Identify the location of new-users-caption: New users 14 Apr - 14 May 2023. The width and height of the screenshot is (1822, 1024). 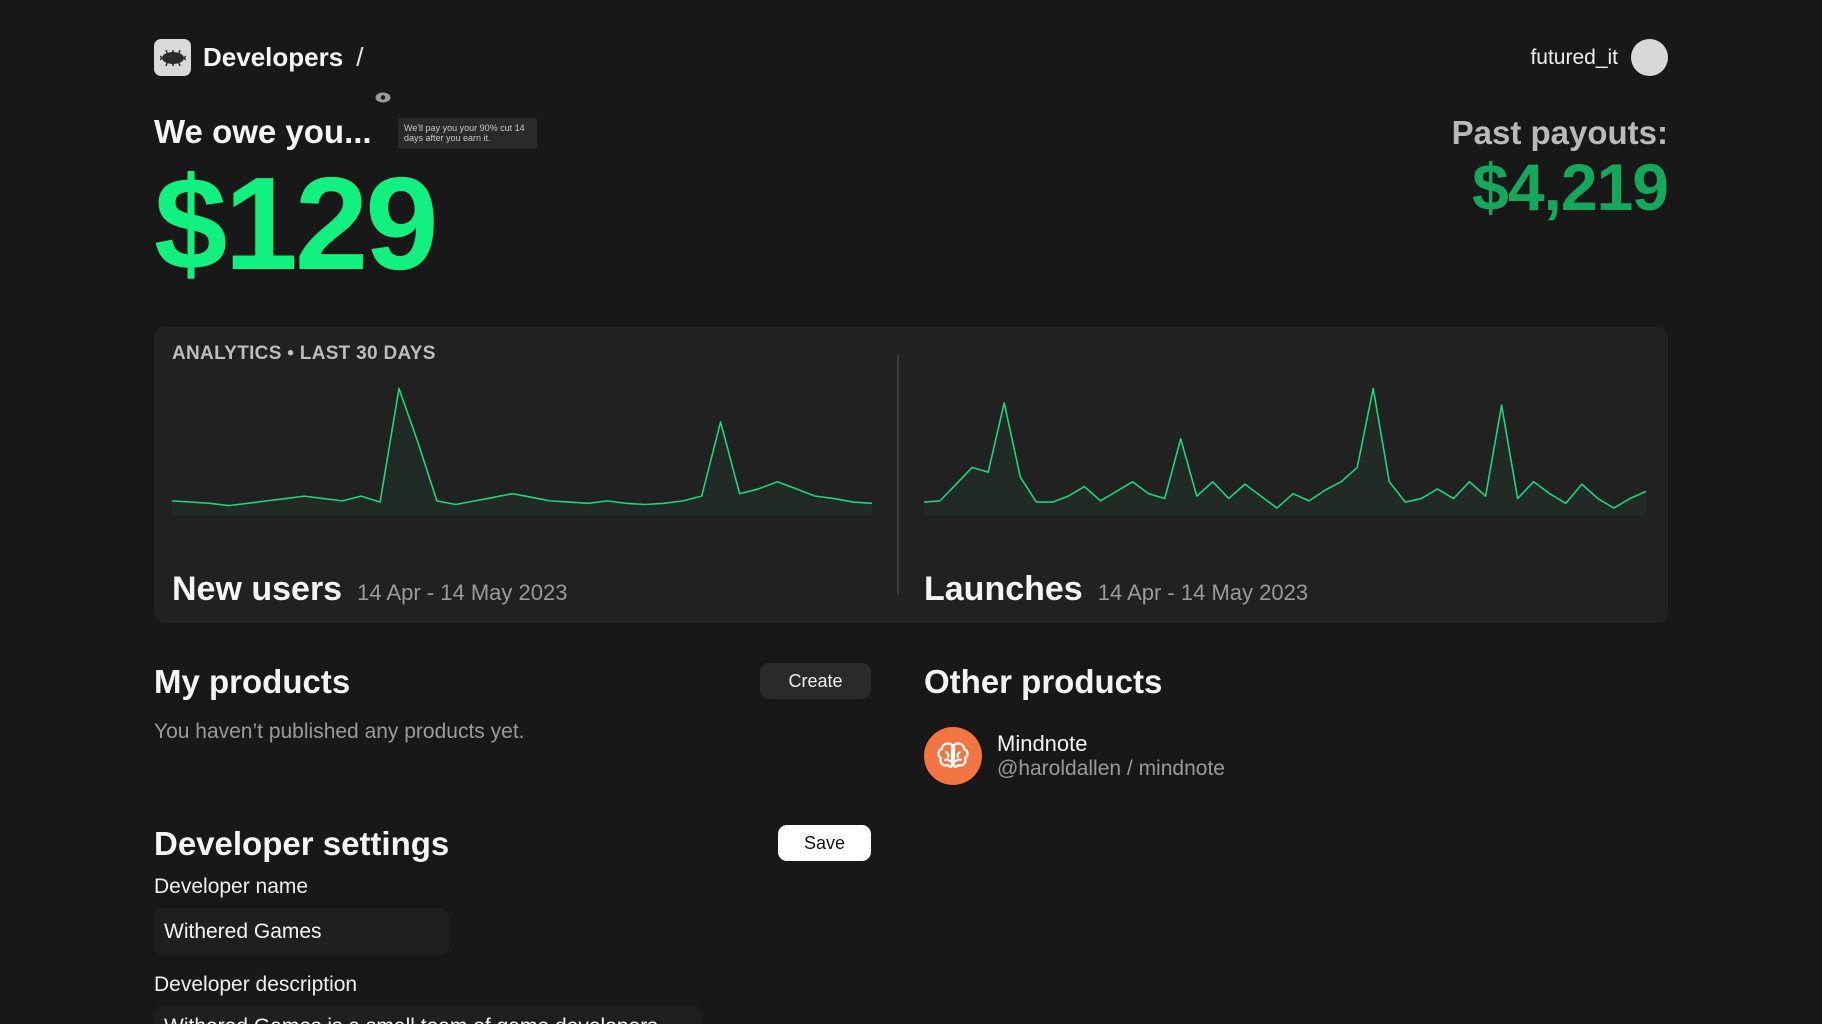
(369, 589).